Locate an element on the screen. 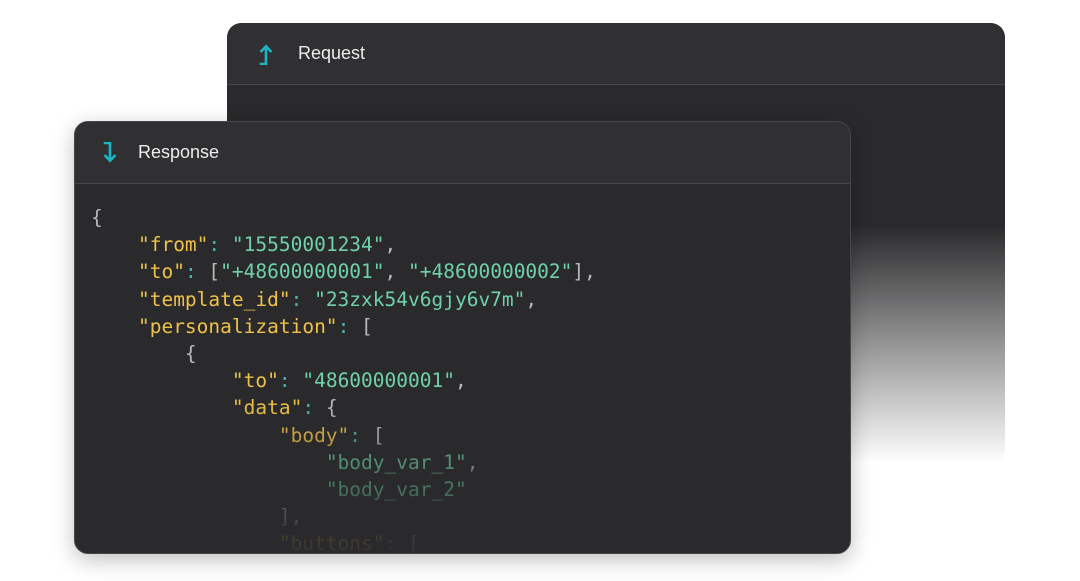 Image resolution: width=1080 pixels, height=581 pixels. code-line: "body_var_1", is located at coordinates (470, 462).